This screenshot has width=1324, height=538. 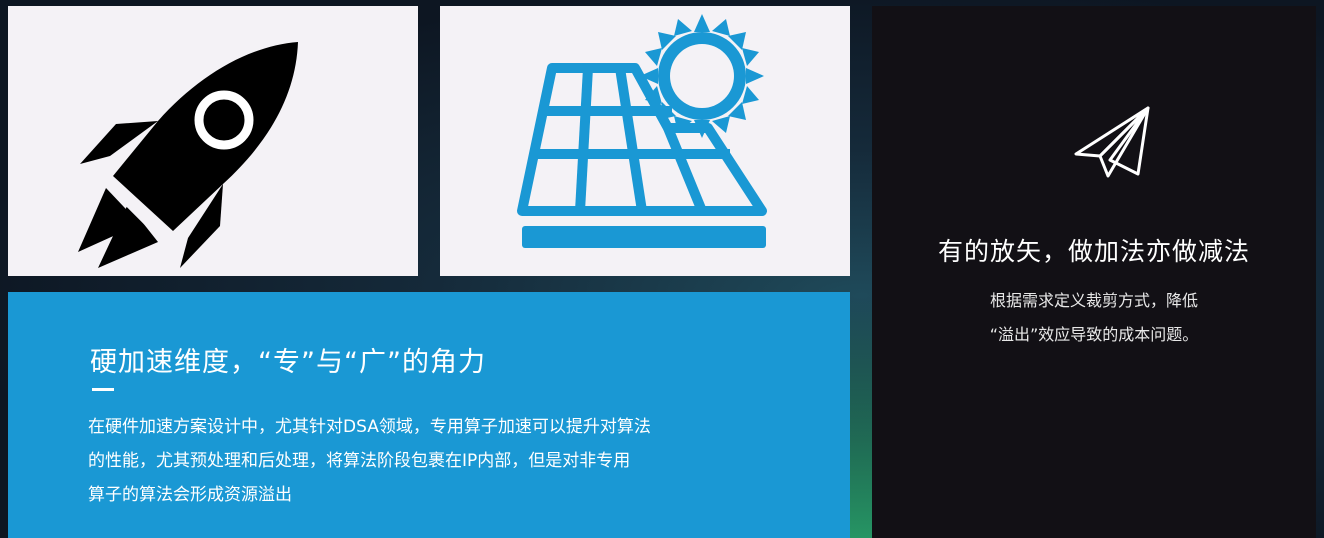 I want to click on body-line: 在硬件加速方案设计中，尤其针对DSA领域，专用算子加速可以提升对算法, so click(x=369, y=427).